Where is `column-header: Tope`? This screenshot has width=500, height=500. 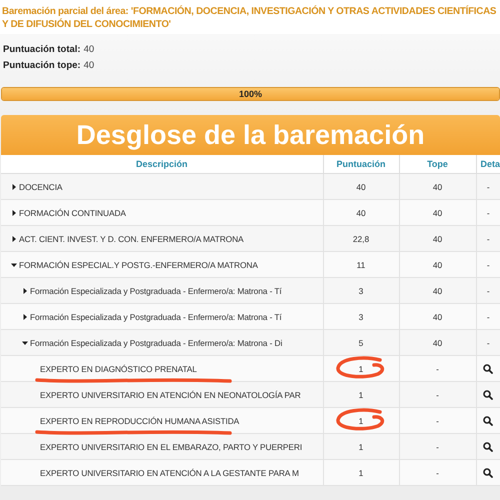
column-header: Tope is located at coordinates (437, 164).